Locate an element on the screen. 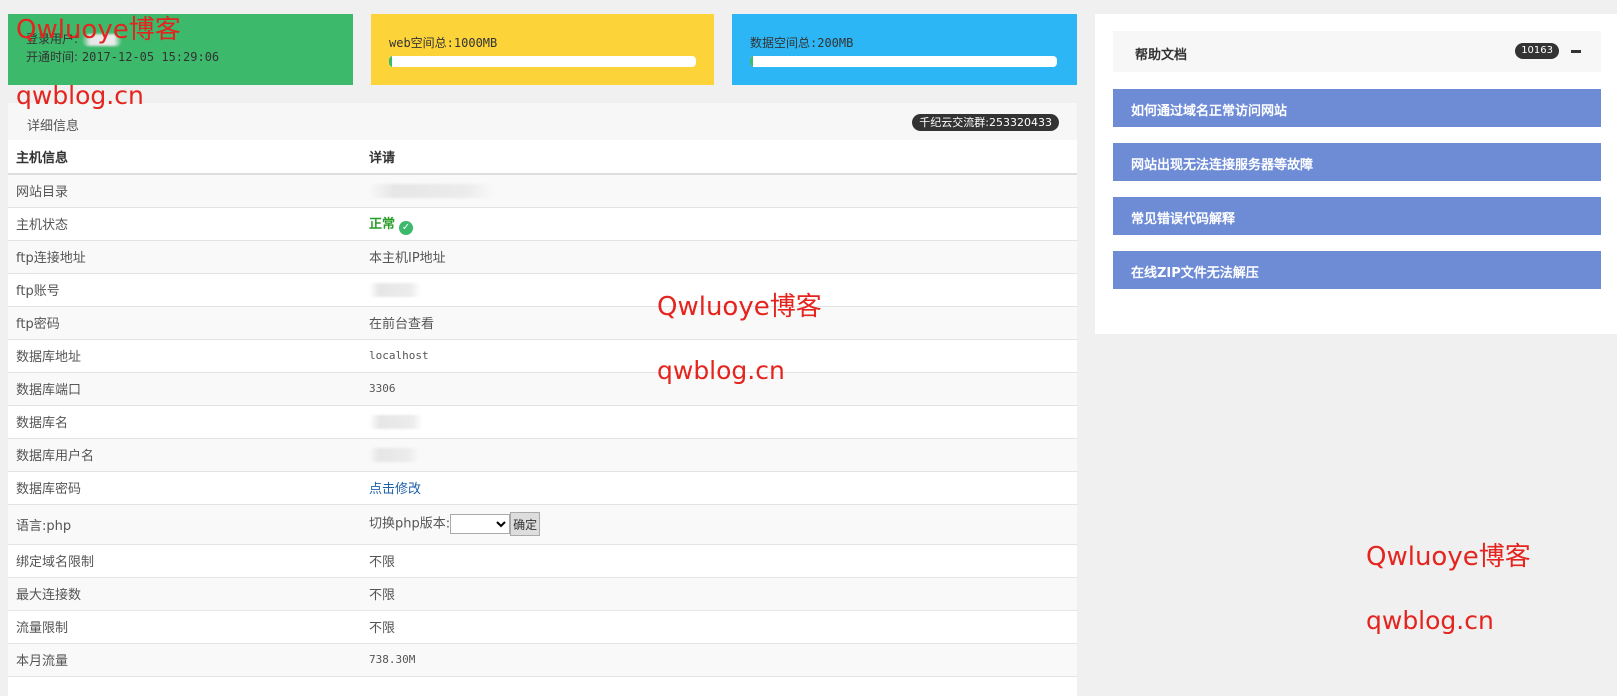 This screenshot has width=1617, height=696. table-row: 流量限制 不限 is located at coordinates (542, 626).